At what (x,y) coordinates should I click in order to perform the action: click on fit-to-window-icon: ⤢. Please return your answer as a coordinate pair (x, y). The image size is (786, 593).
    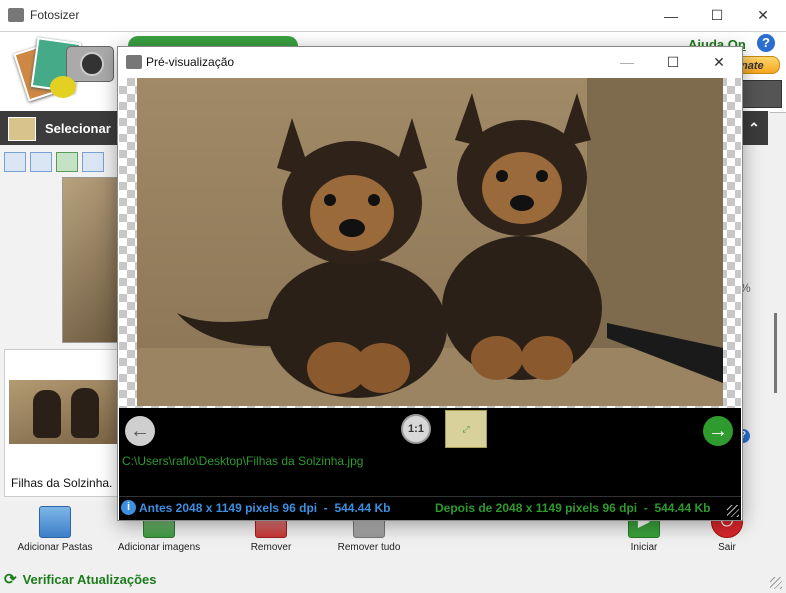
    Looking at the image, I should click on (466, 429).